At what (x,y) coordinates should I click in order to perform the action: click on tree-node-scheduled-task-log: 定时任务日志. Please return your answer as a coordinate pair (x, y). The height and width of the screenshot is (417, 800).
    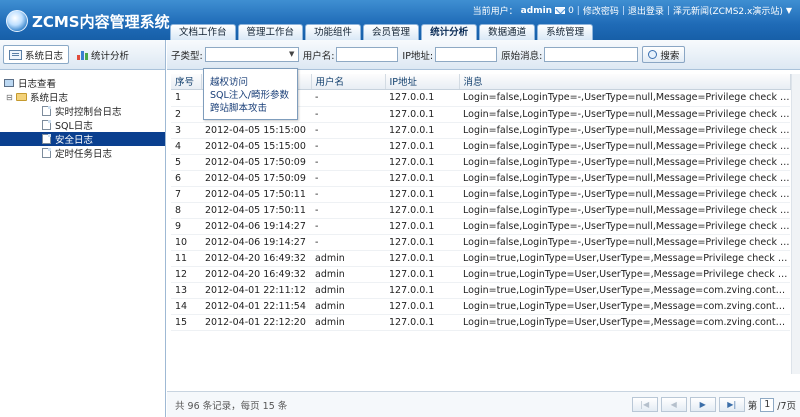
    Looking at the image, I should click on (82, 153).